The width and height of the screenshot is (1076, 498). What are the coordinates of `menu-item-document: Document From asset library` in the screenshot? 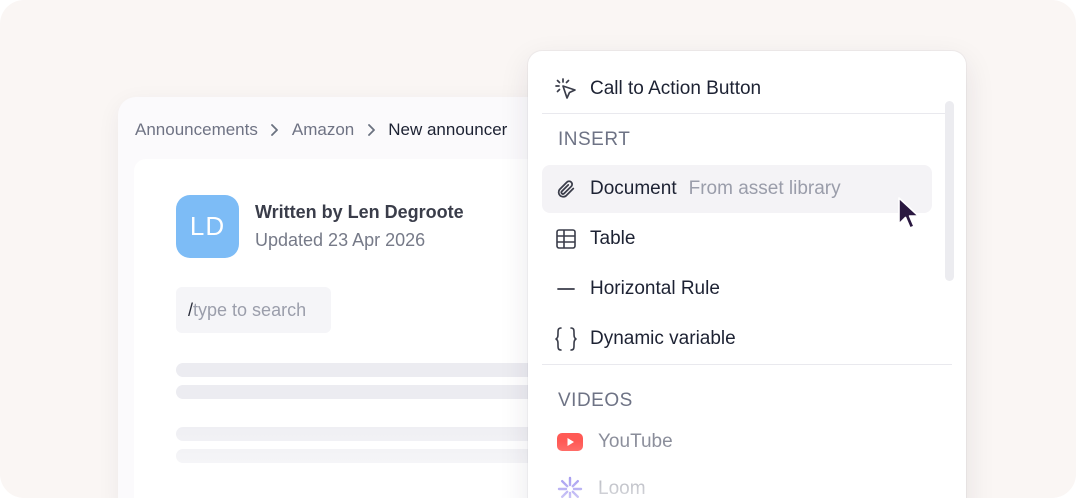 It's located at (737, 189).